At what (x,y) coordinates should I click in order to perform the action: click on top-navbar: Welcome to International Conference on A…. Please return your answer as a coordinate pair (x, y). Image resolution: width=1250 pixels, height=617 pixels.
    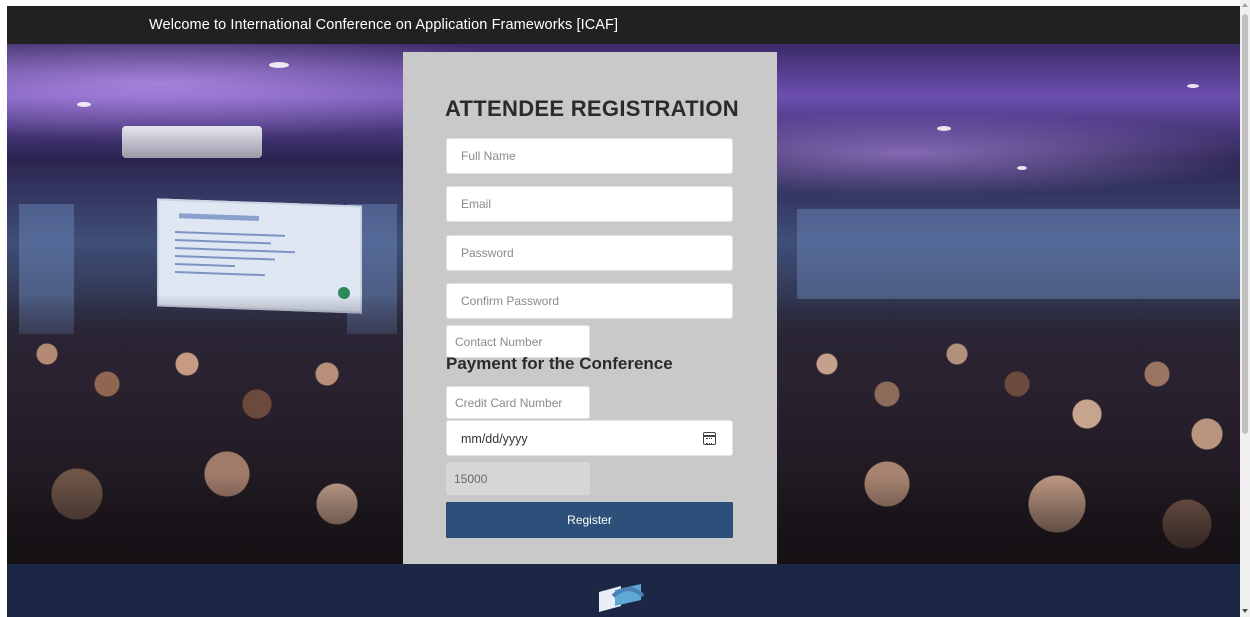
    Looking at the image, I should click on (623, 25).